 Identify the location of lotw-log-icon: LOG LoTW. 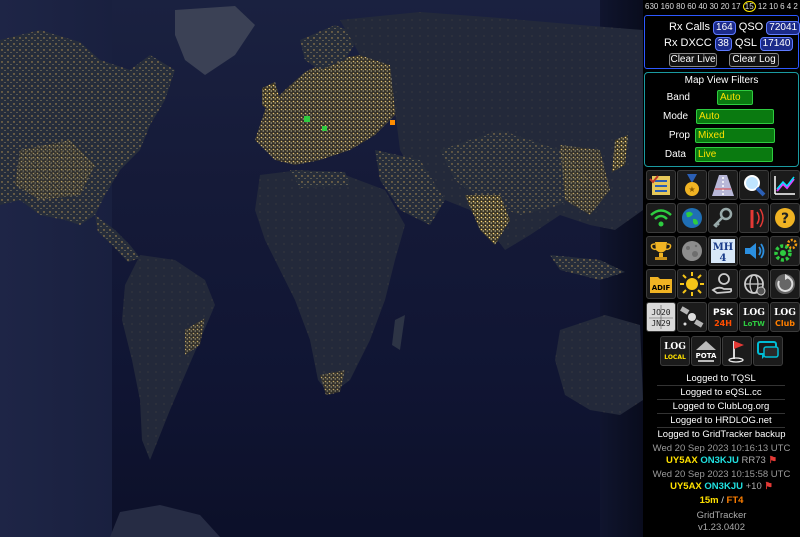
(754, 317).